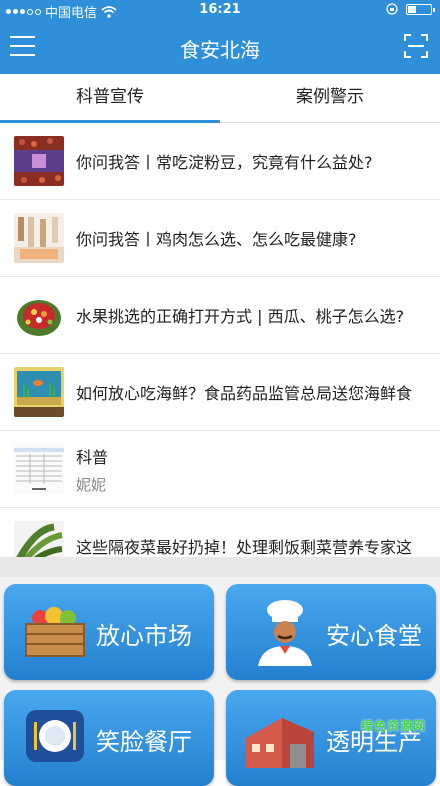 This screenshot has height=786, width=440. What do you see at coordinates (92, 457) in the screenshot?
I see `article-title: 科普` at bounding box center [92, 457].